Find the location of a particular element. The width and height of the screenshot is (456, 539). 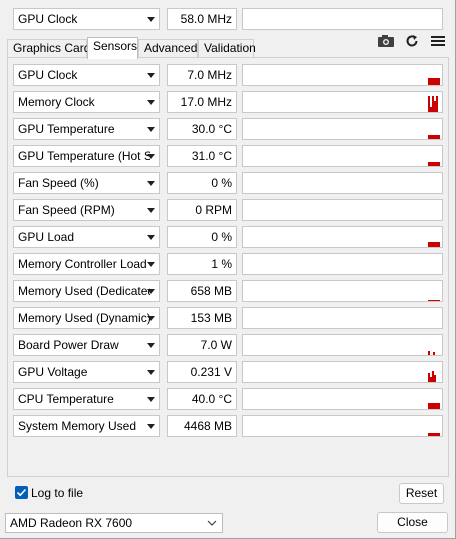

sensor-selector: Memory Used (Dedicated) is located at coordinates (86, 291).